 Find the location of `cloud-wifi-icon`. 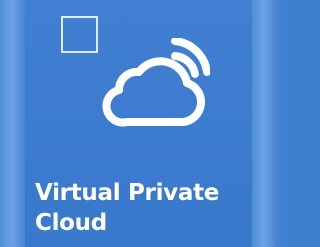

cloud-wifi-icon is located at coordinates (156, 82).